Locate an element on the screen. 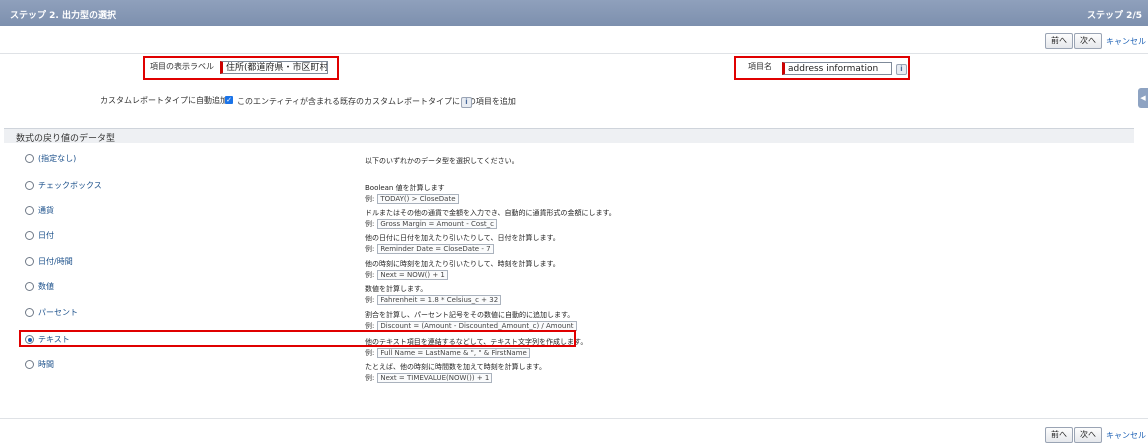 This screenshot has width=1148, height=444. example-code: Next = TIMEVALUE(NOW()) + 1 is located at coordinates (435, 378).